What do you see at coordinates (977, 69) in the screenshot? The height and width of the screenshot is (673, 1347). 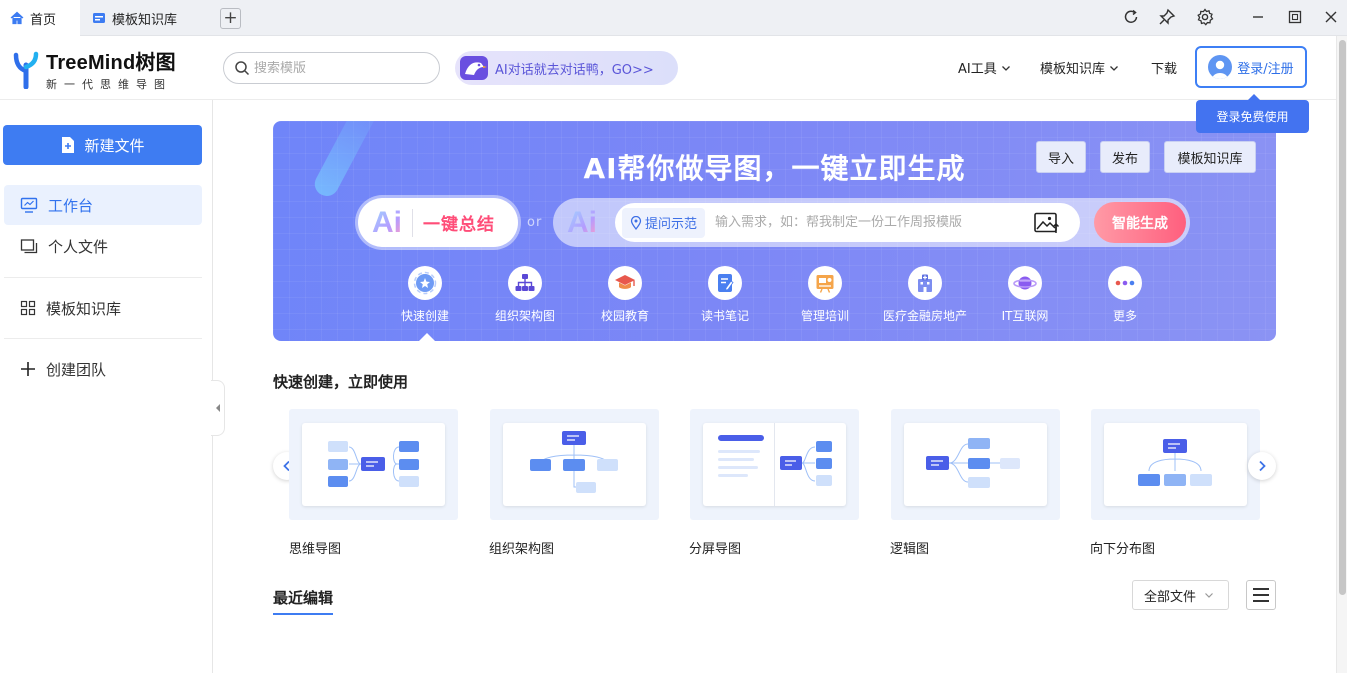 I see `nav-label: AI工具` at bounding box center [977, 69].